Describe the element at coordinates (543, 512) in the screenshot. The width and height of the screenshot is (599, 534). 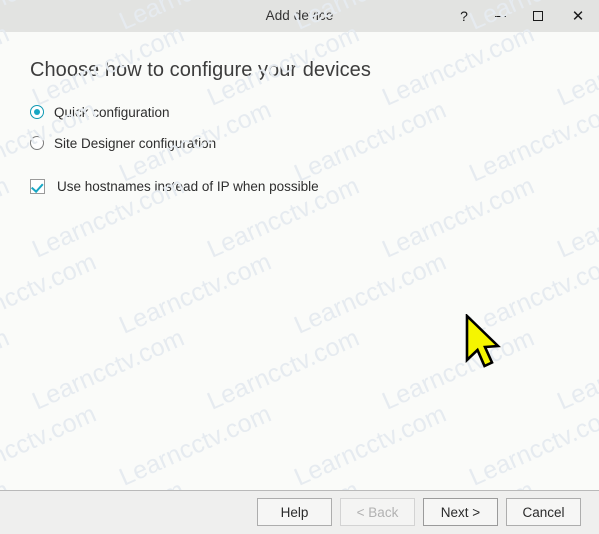
I see `cancel-button: Cancel` at that location.